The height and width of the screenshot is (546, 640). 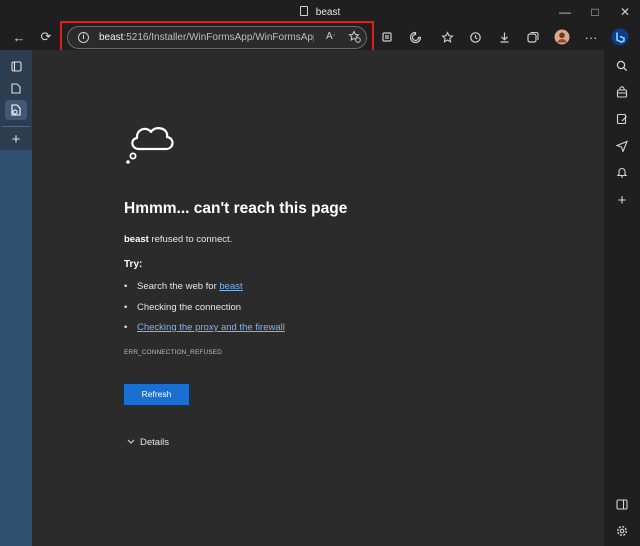 I want to click on search-icon, so click(x=622, y=66).